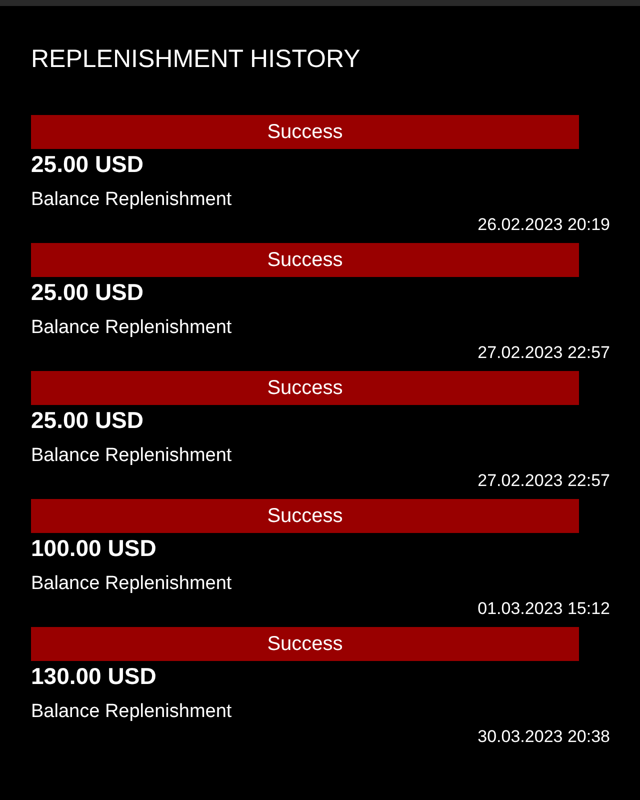 Image resolution: width=640 pixels, height=800 pixels. I want to click on amount: 130.00 USD, so click(93, 676).